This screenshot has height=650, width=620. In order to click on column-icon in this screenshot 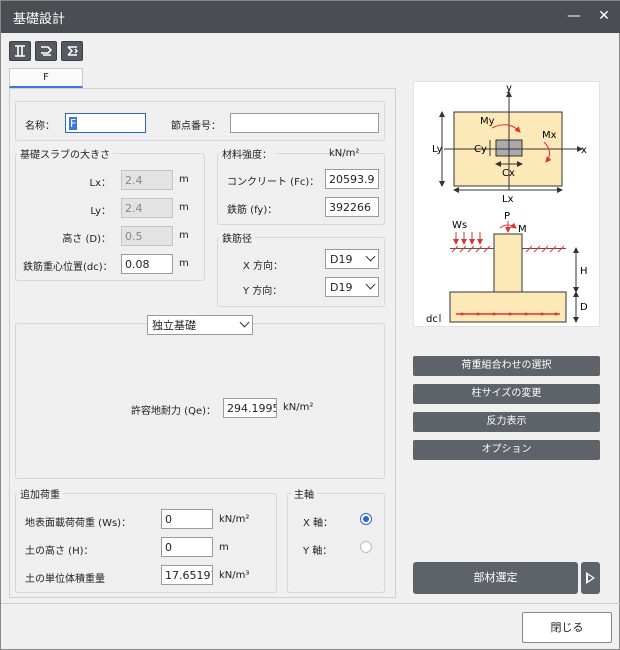, I will do `click(20, 51)`.